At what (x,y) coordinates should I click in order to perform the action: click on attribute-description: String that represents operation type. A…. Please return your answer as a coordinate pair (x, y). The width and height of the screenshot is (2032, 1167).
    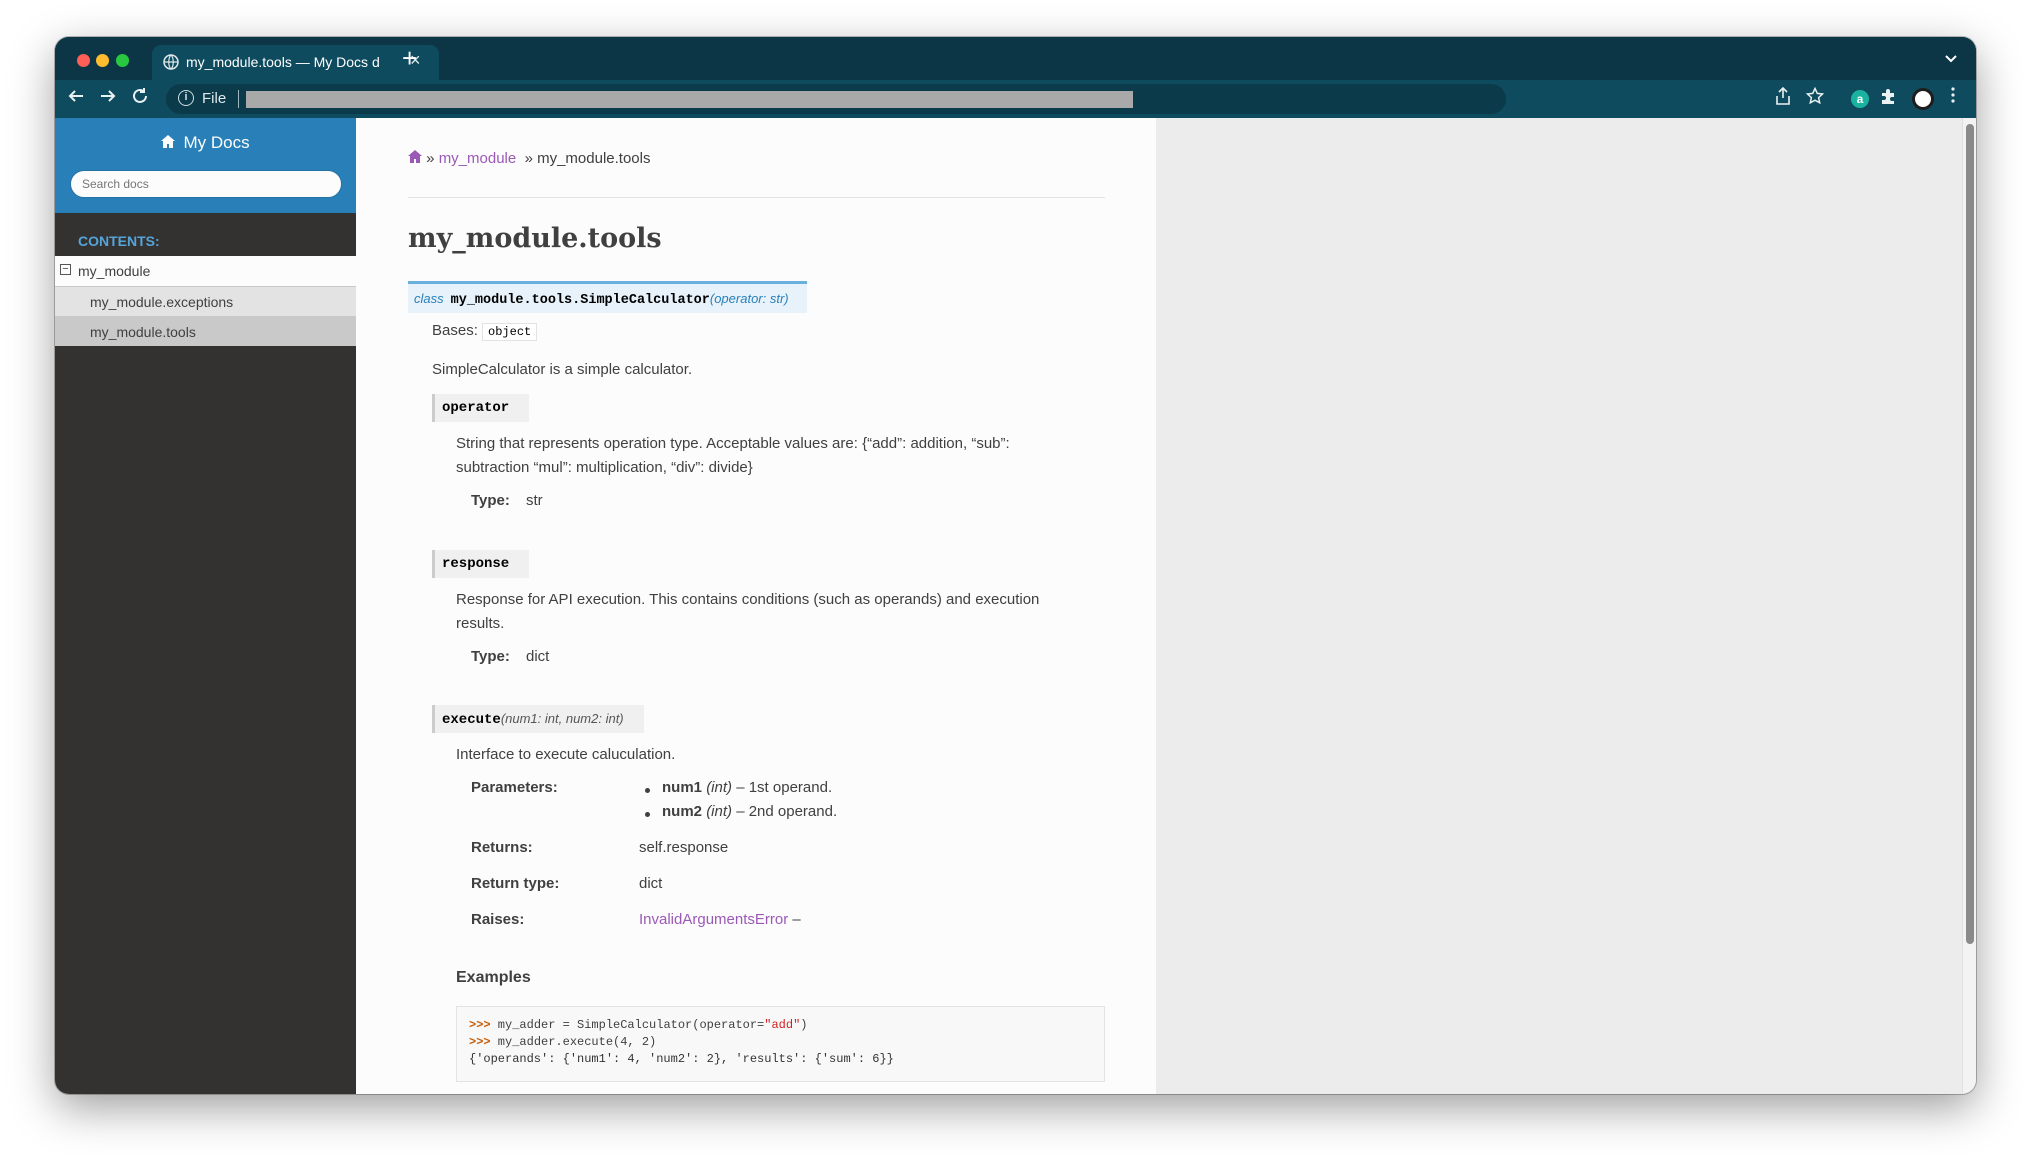
    Looking at the image, I should click on (733, 443).